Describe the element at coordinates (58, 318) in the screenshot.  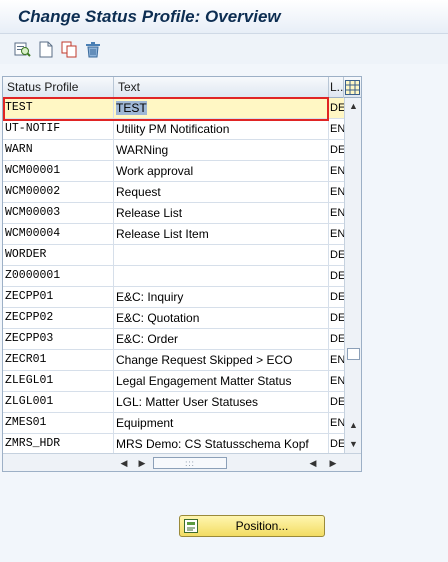
I see `status-profile-cell: ZECPP02` at that location.